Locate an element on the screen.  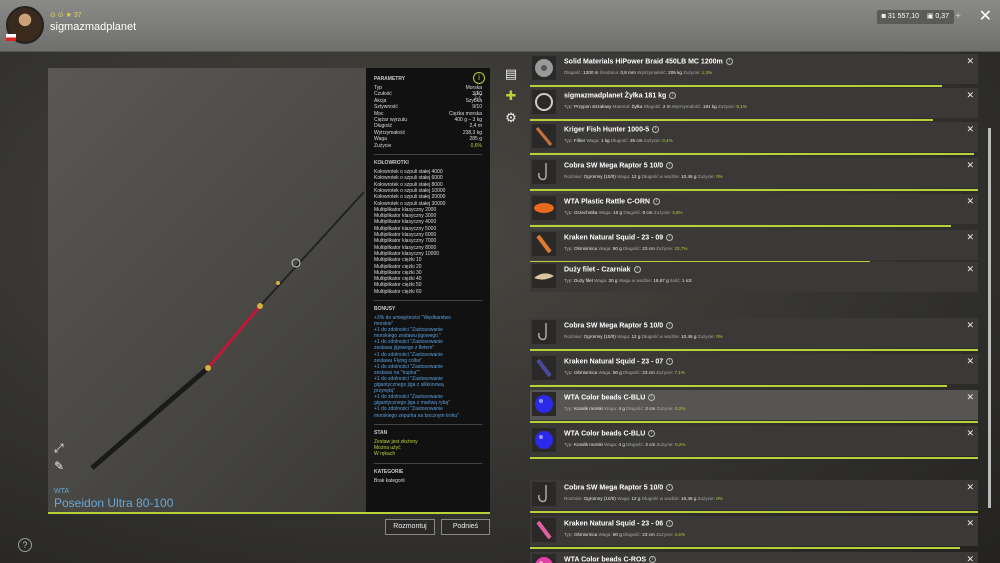
close-icon: ✕ is located at coordinates (985, 16).